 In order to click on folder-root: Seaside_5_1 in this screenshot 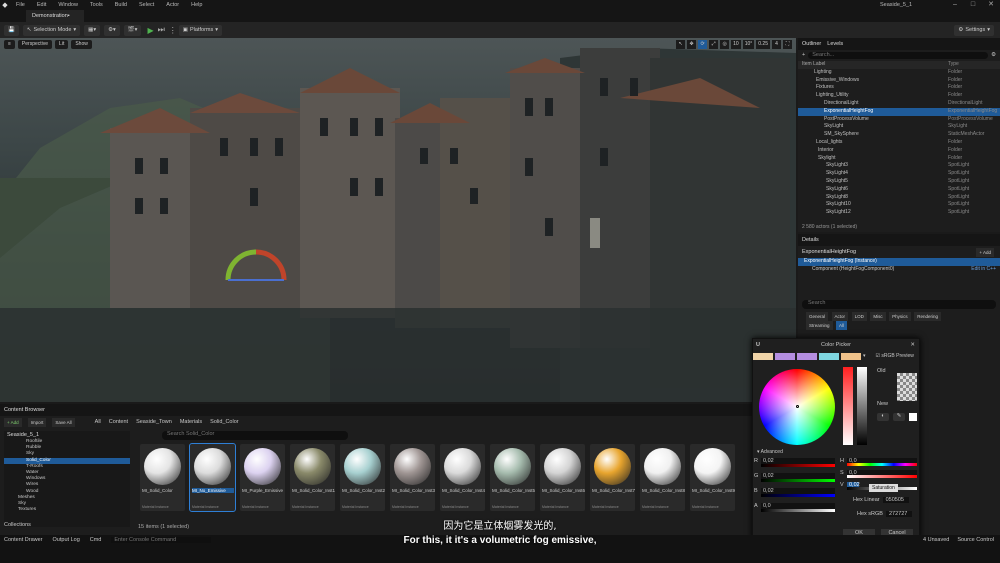, I will do `click(67, 435)`.